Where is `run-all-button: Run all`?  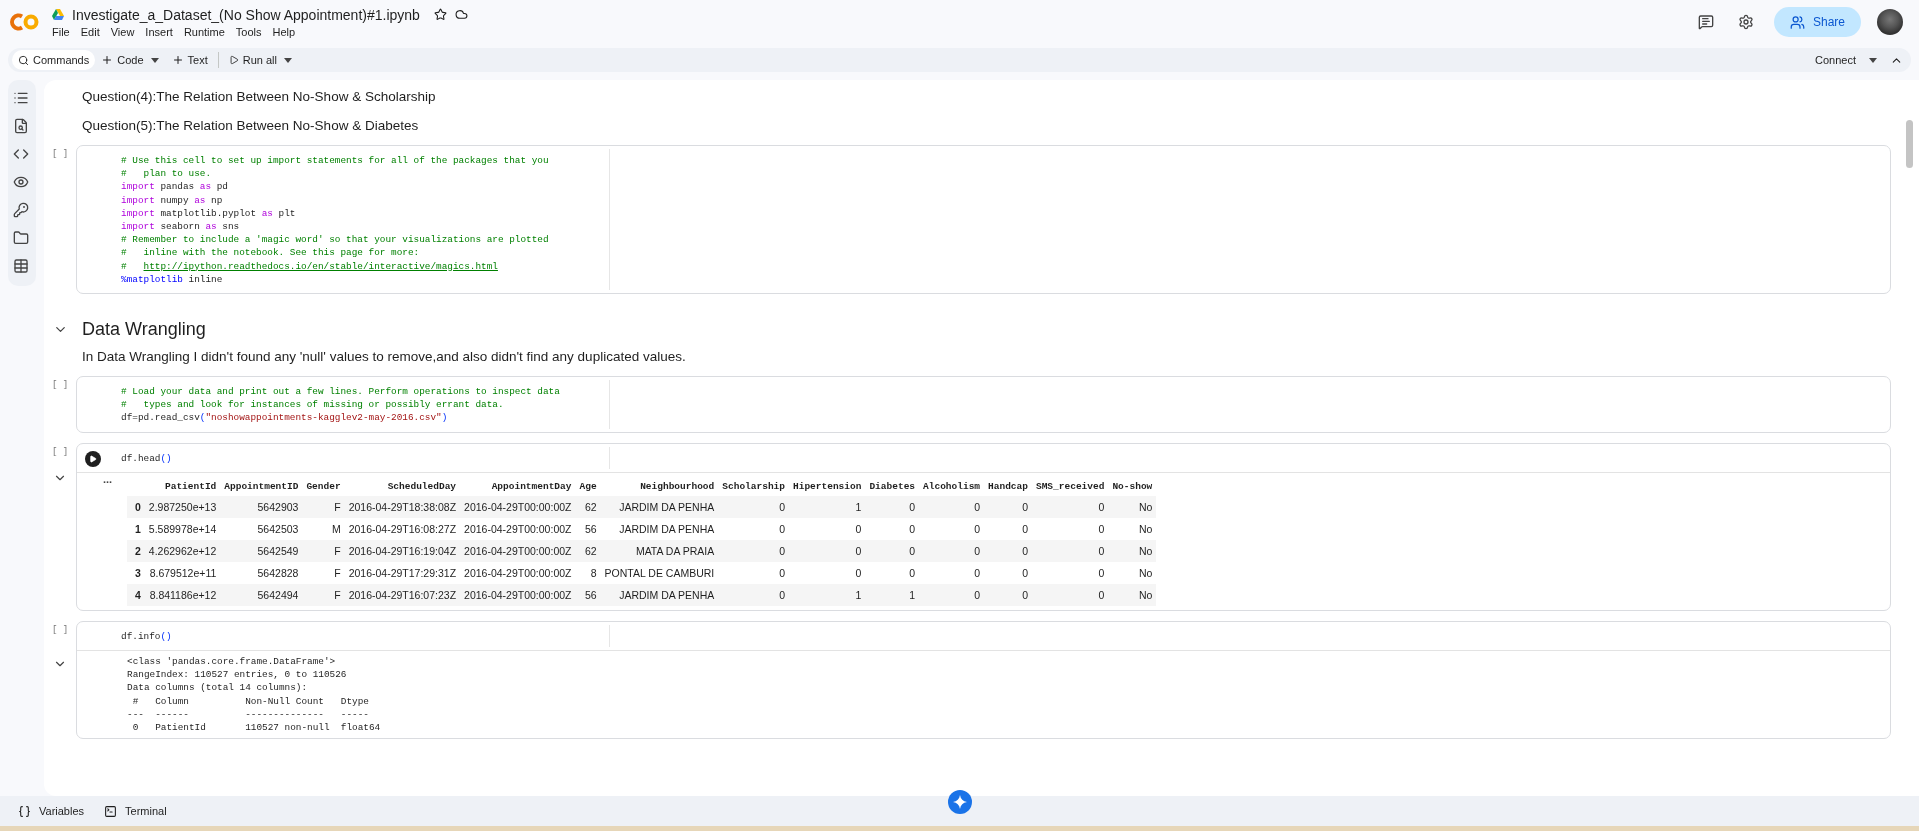
run-all-button: Run all is located at coordinates (252, 60).